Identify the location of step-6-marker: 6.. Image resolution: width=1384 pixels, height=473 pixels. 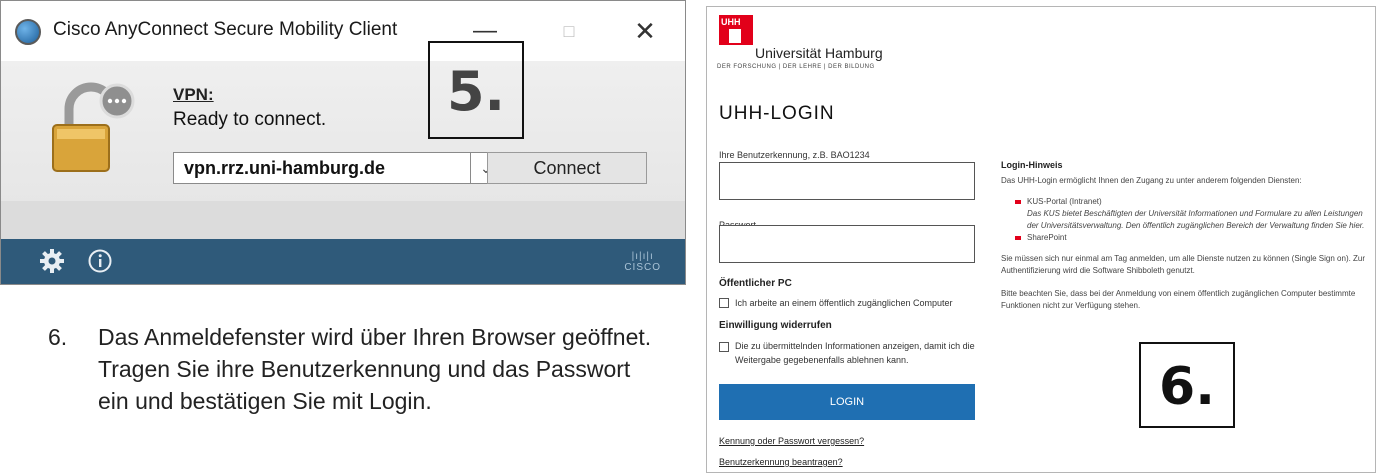
(1187, 385).